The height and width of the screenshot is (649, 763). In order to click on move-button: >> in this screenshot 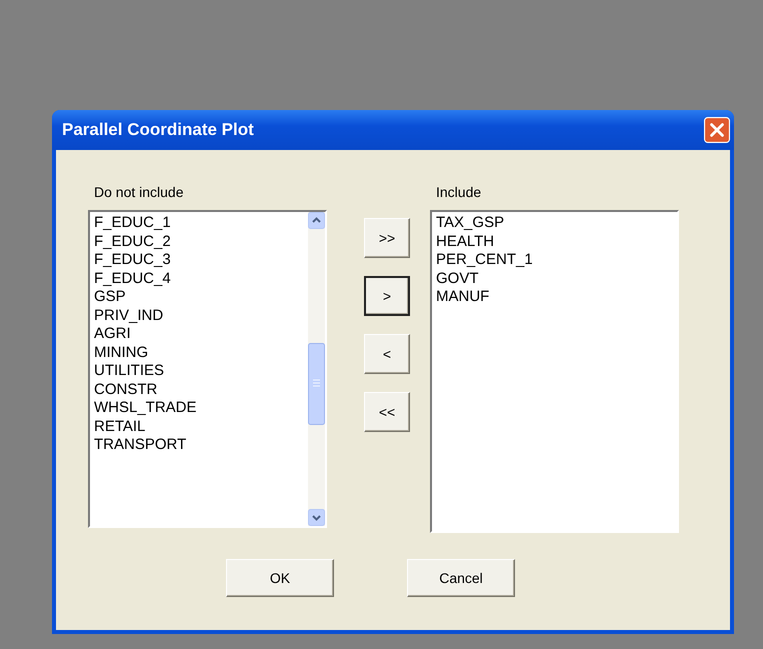, I will do `click(387, 238)`.